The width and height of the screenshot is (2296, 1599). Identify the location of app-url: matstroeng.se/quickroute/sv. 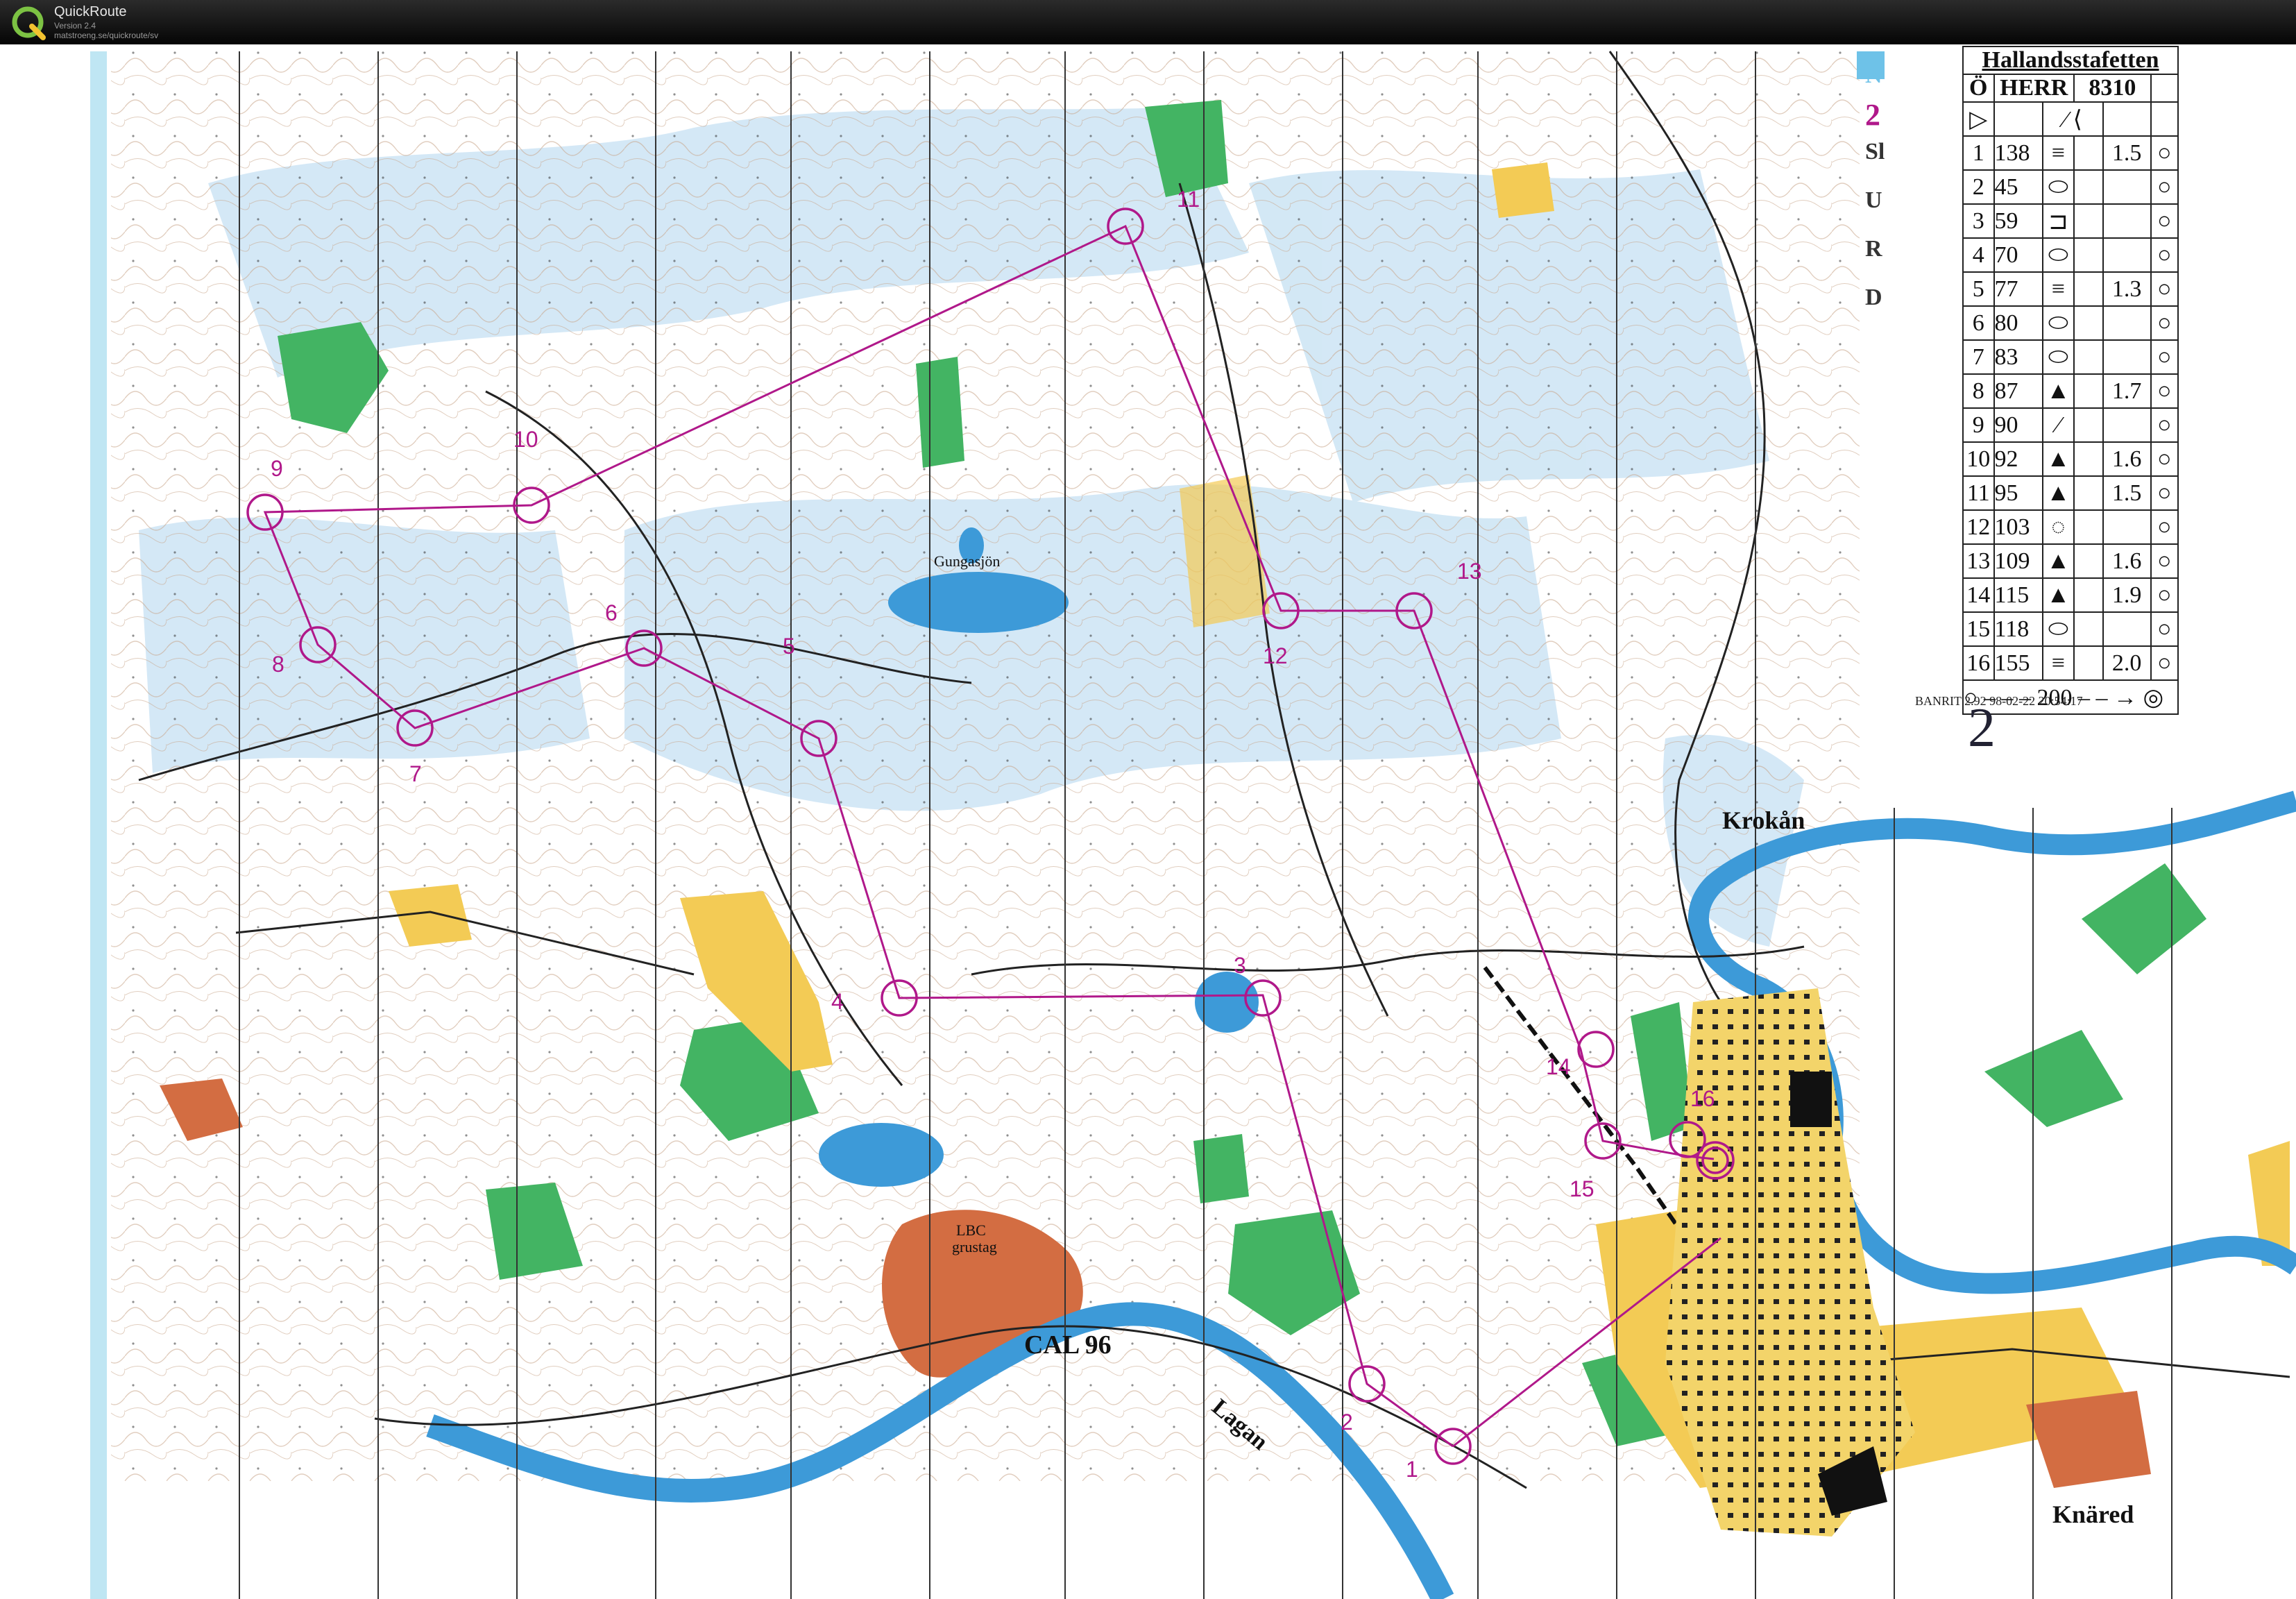
(106, 35).